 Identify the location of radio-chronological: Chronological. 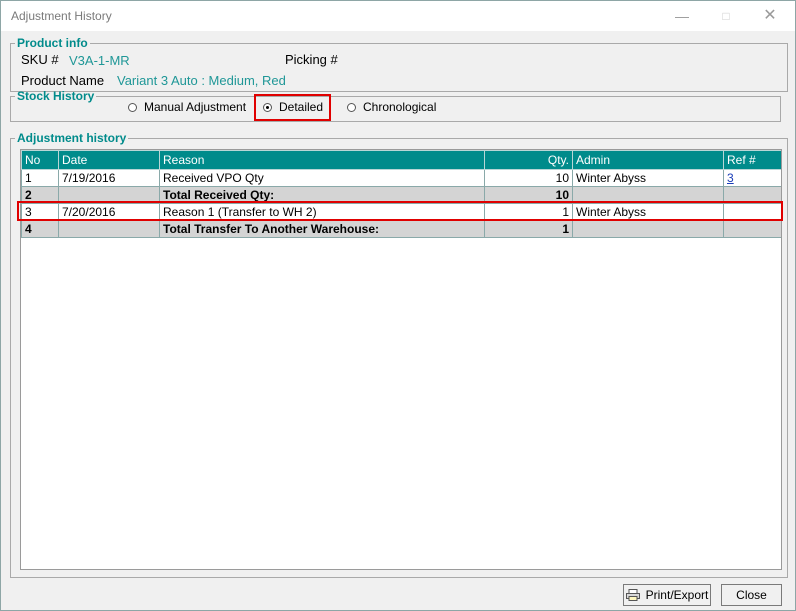
(391, 107).